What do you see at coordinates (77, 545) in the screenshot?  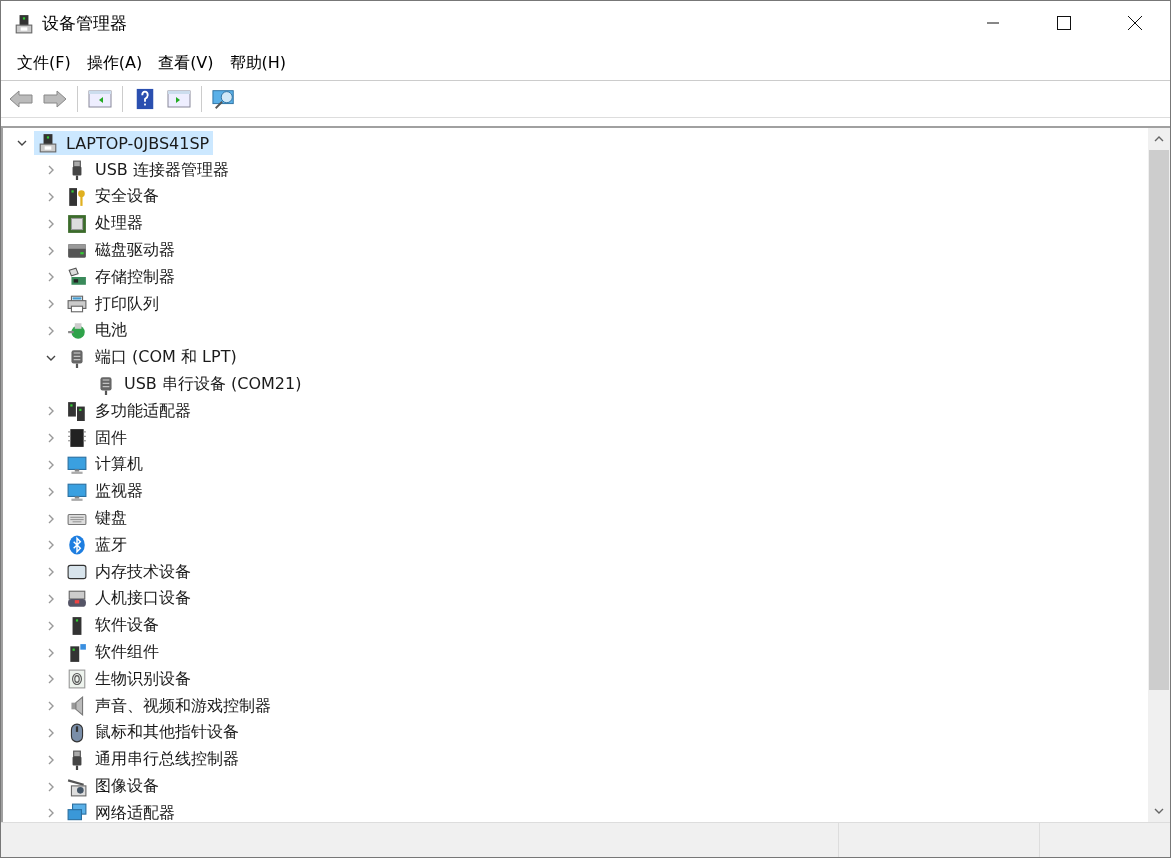 I see `bluetooth-icon` at bounding box center [77, 545].